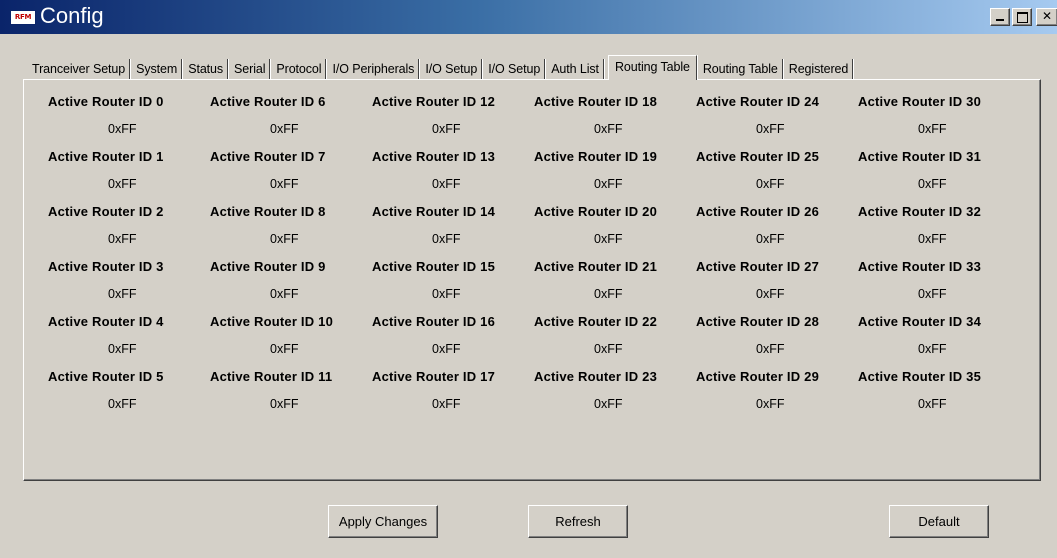 The width and height of the screenshot is (1057, 558). Describe the element at coordinates (758, 156) in the screenshot. I see `router-id-label: Active Router ID 25` at that location.